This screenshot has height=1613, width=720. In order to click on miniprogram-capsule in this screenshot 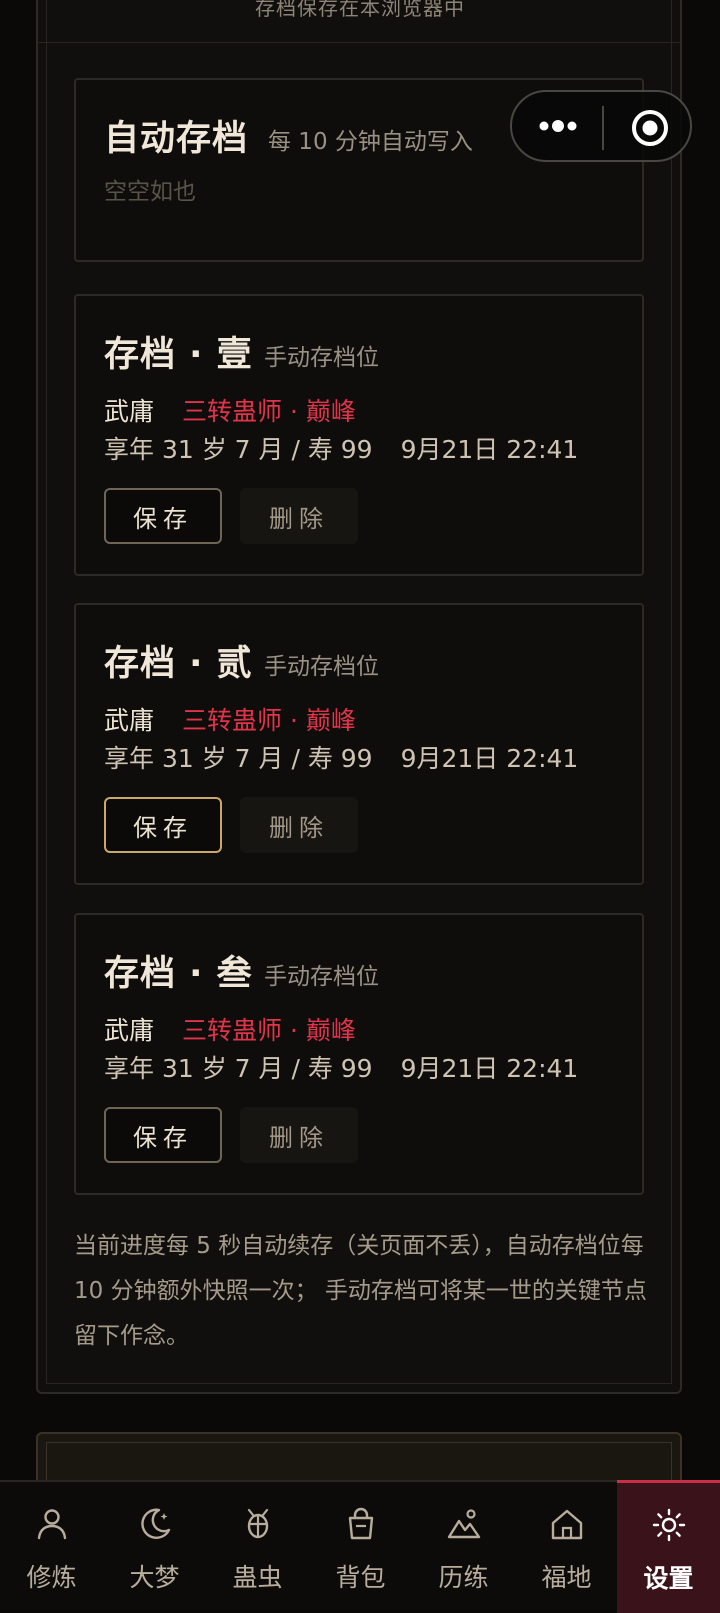, I will do `click(601, 126)`.